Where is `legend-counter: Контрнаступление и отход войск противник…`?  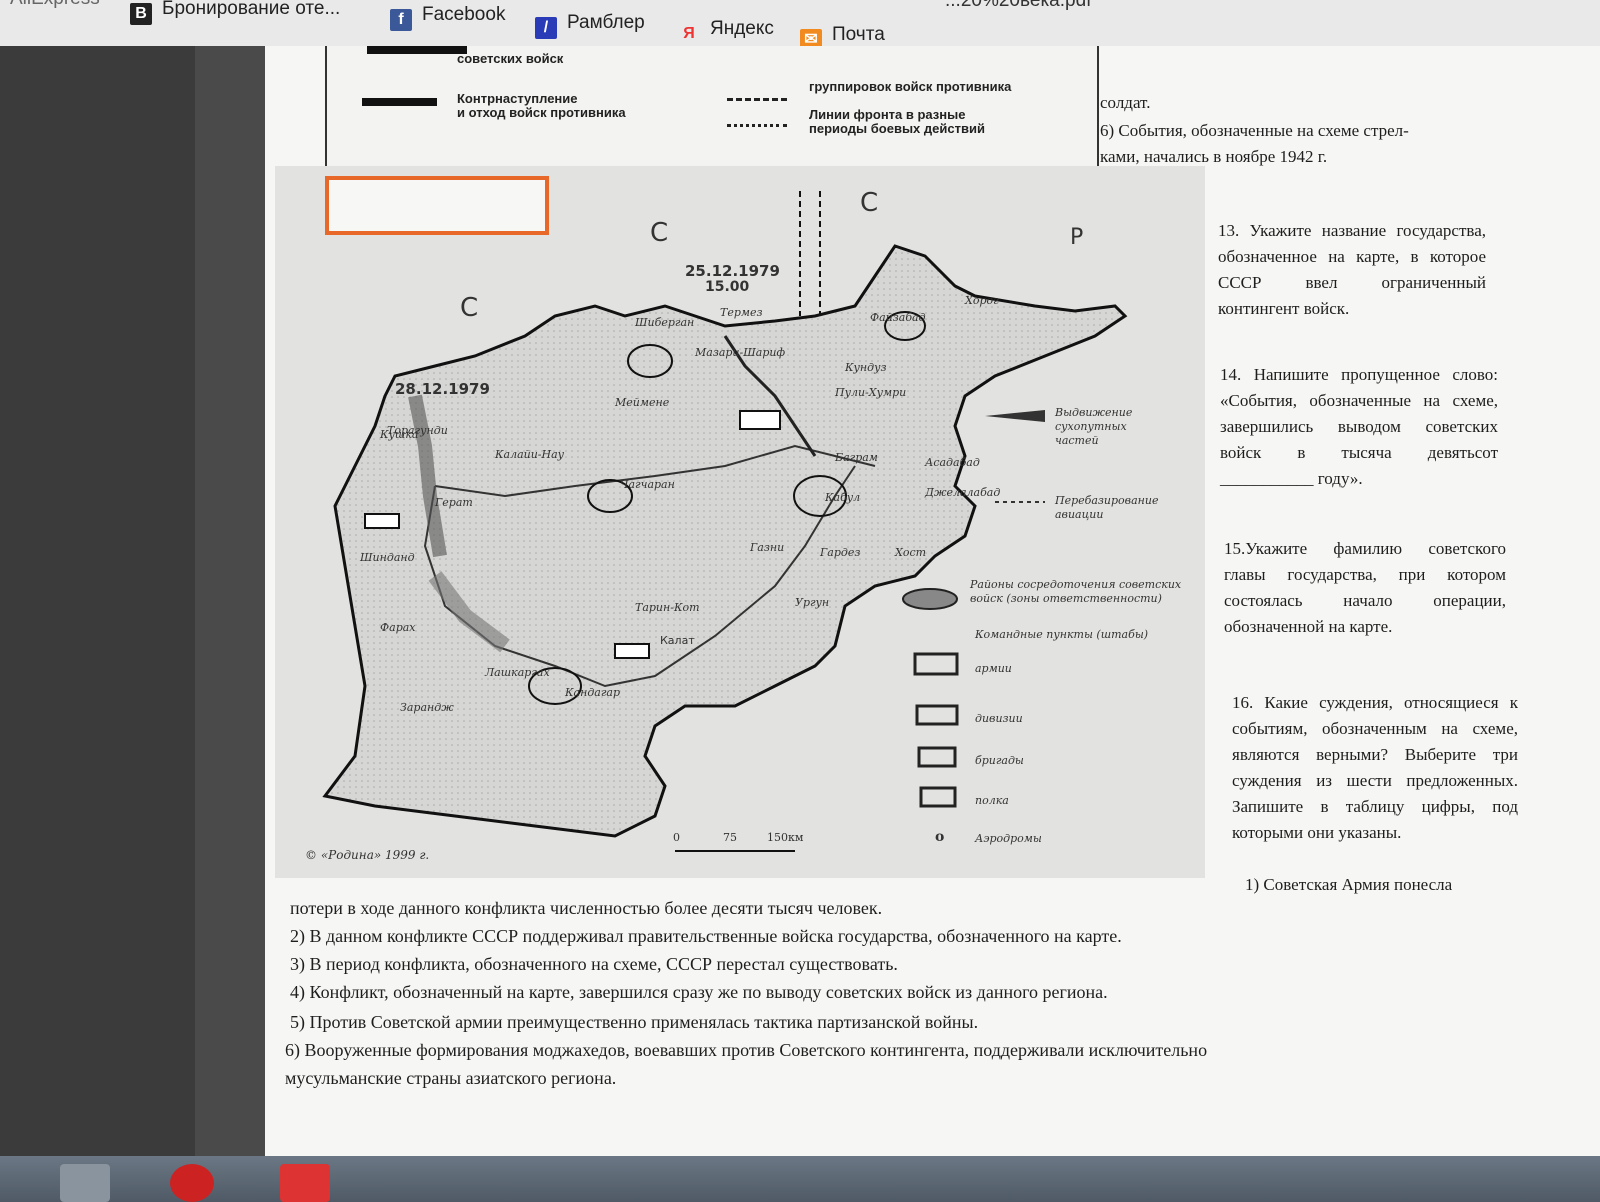 legend-counter: Контрнаступление и отход войск противник… is located at coordinates (541, 105).